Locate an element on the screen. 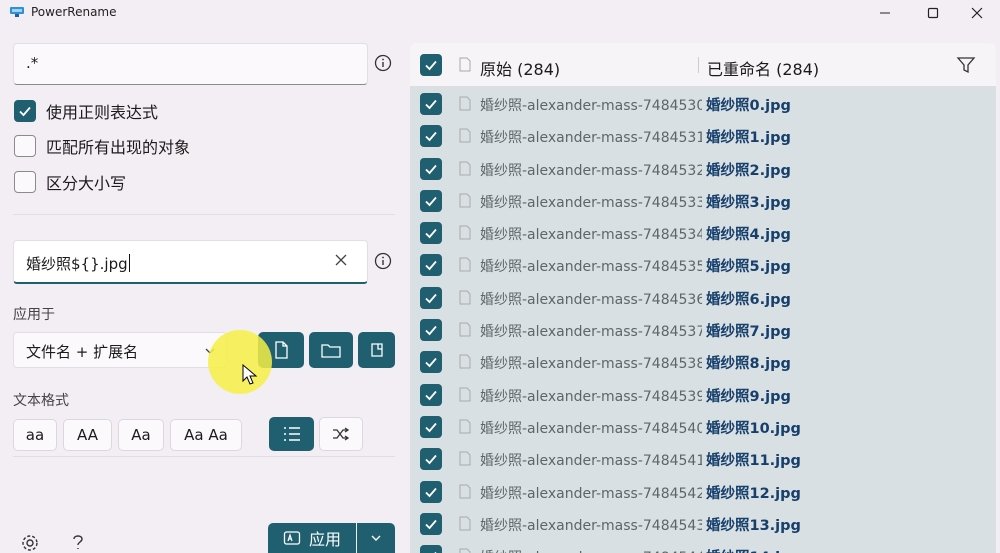  original-filename: 婚纱照-alexander-mass-7484539.jpg is located at coordinates (591, 396).